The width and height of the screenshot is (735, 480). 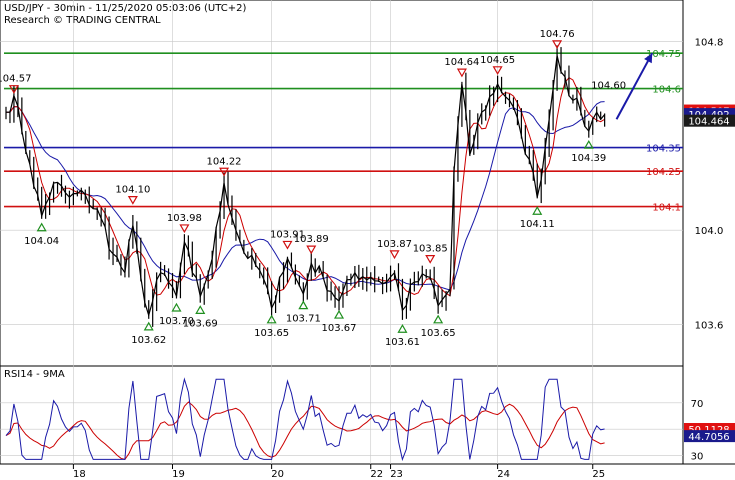 What do you see at coordinates (132, 190) in the screenshot?
I see `high-label: 104.10` at bounding box center [132, 190].